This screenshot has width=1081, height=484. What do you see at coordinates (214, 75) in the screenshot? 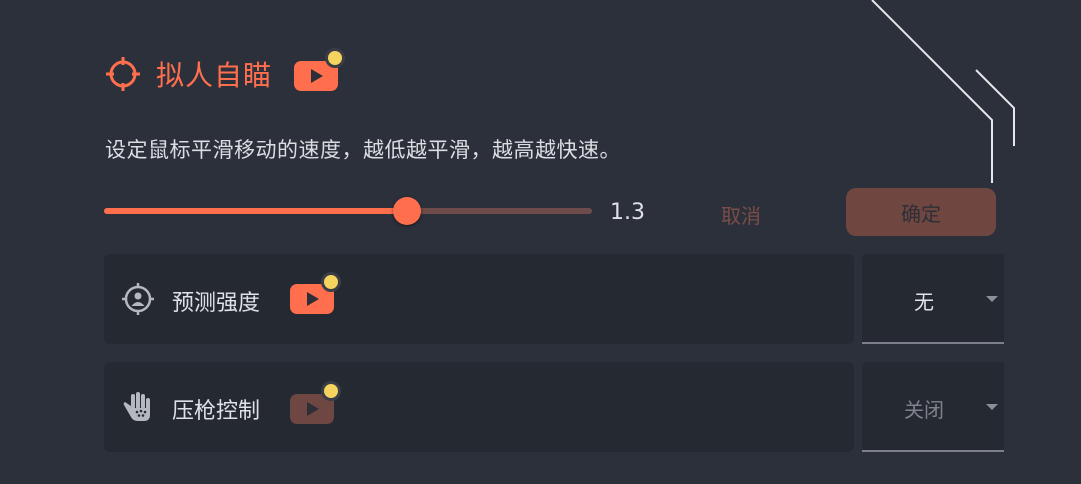
I see `feature-title: 拟人自瞄` at bounding box center [214, 75].